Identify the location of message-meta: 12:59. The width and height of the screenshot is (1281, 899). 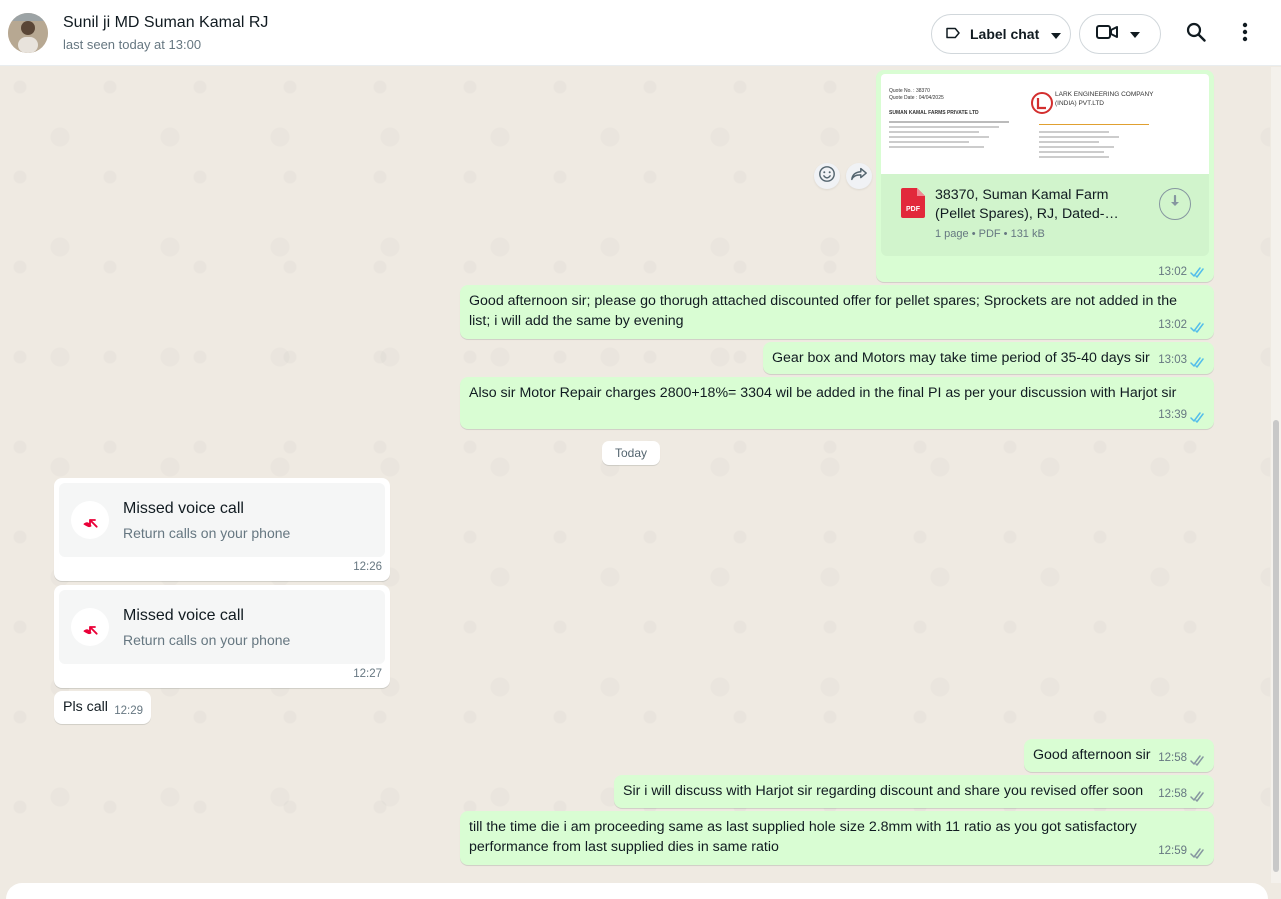
(1182, 851).